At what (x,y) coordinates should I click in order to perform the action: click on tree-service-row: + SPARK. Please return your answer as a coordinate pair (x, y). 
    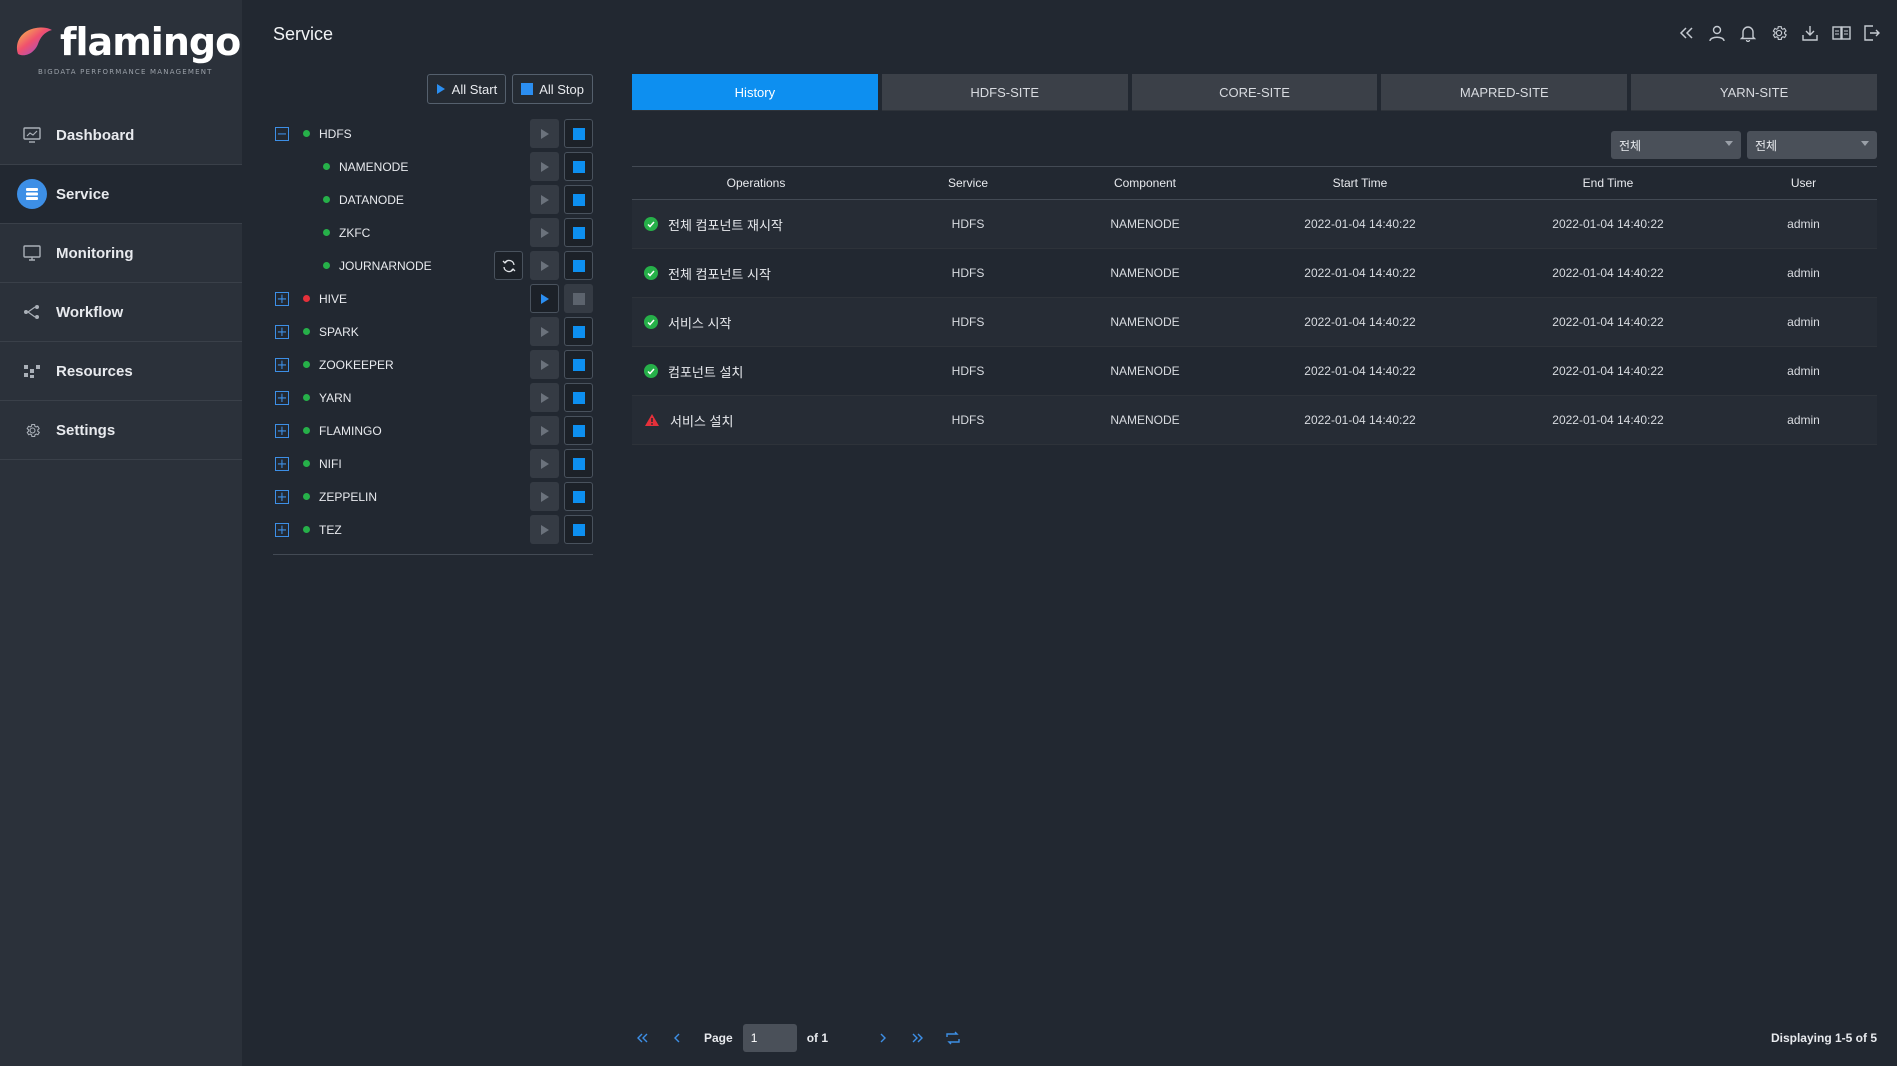
    Looking at the image, I should click on (433, 331).